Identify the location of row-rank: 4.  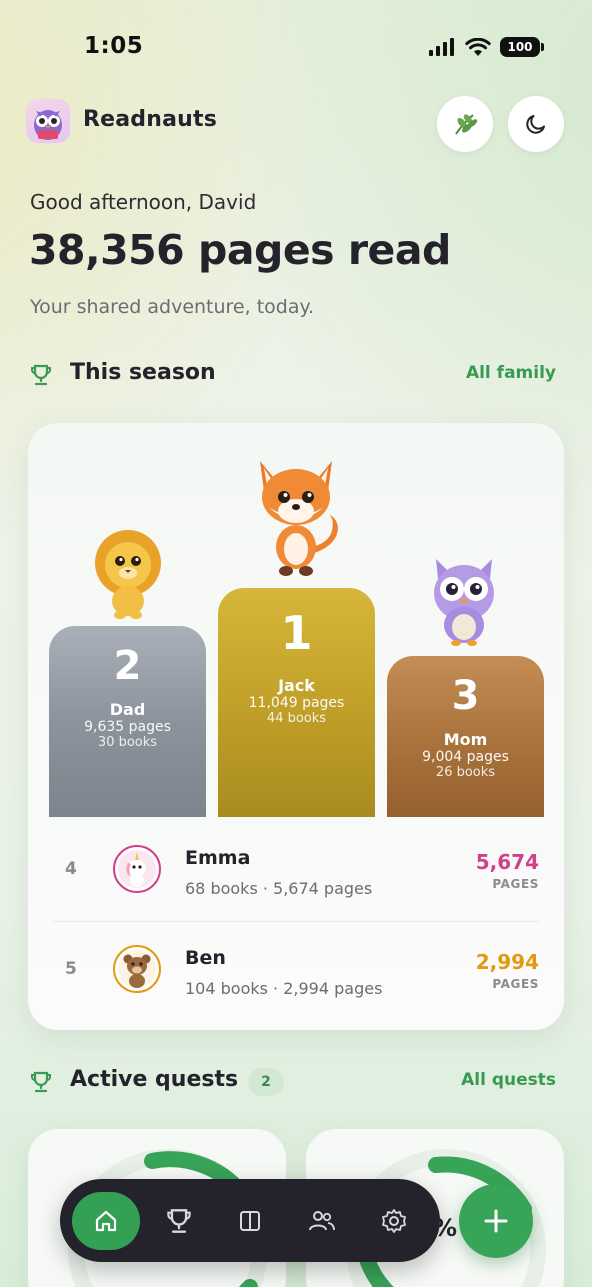
(71, 869).